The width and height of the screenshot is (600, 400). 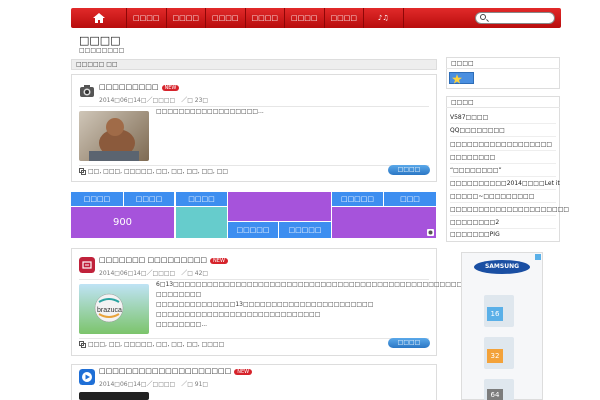 I want to click on sidebar-link: □□□□□□□□□□2014□□□□Let it, so click(x=505, y=183).